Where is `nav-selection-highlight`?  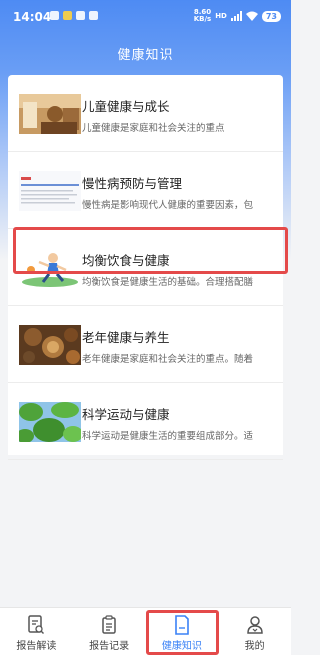
nav-selection-highlight is located at coordinates (182, 632).